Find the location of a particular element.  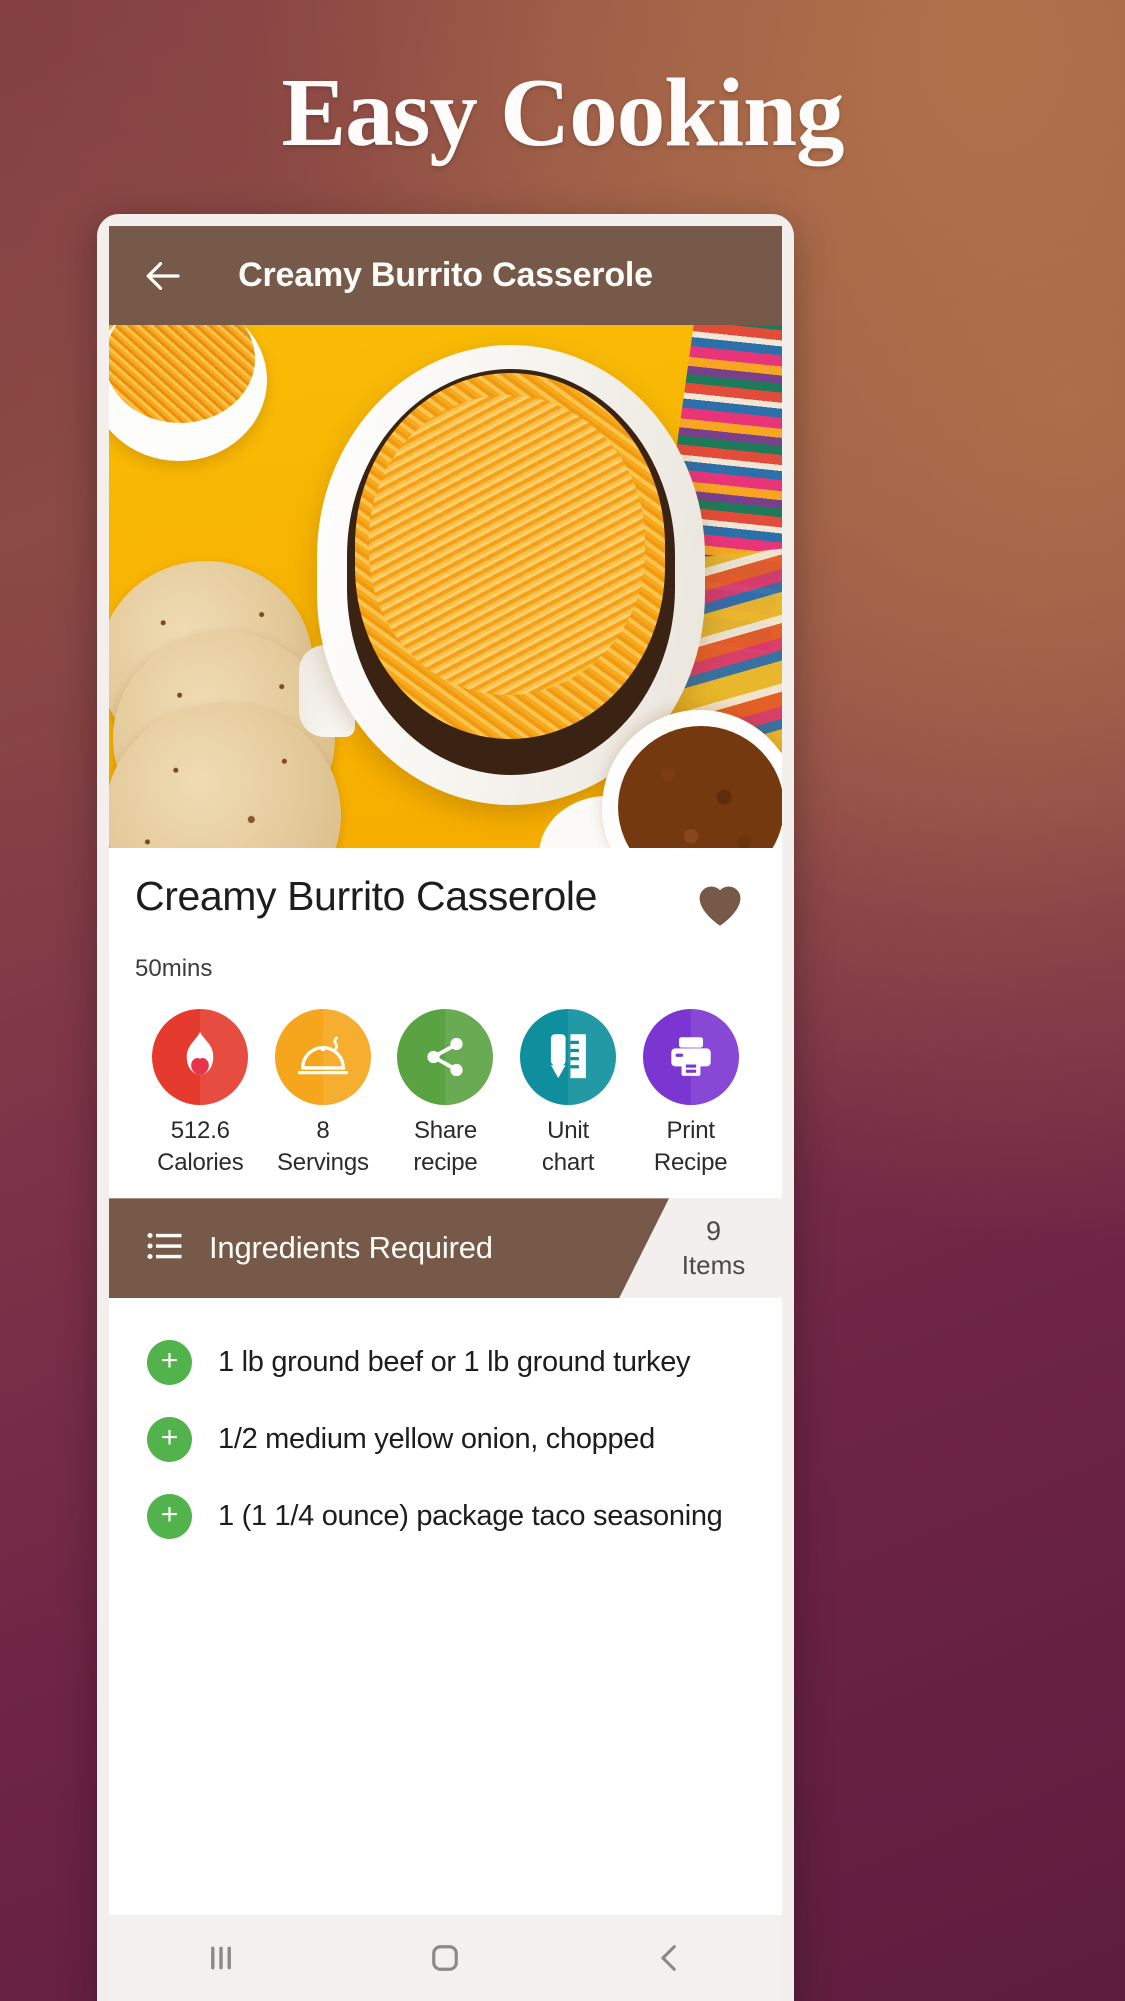

recipe-time: 50mins is located at coordinates (174, 968).